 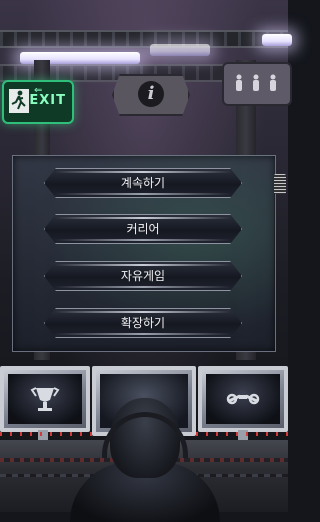 I want to click on speaker-grille, so click(x=280, y=184).